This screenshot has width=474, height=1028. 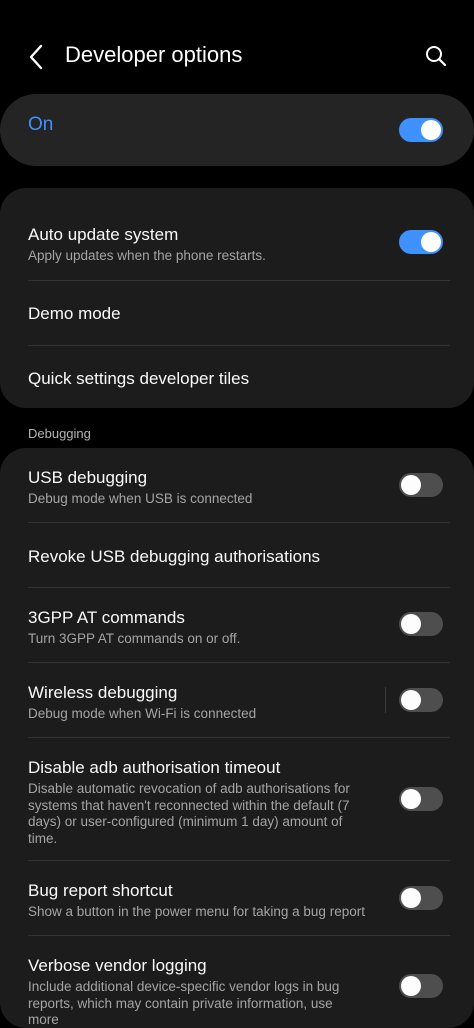 What do you see at coordinates (237, 130) in the screenshot?
I see `master-switch-card: On` at bounding box center [237, 130].